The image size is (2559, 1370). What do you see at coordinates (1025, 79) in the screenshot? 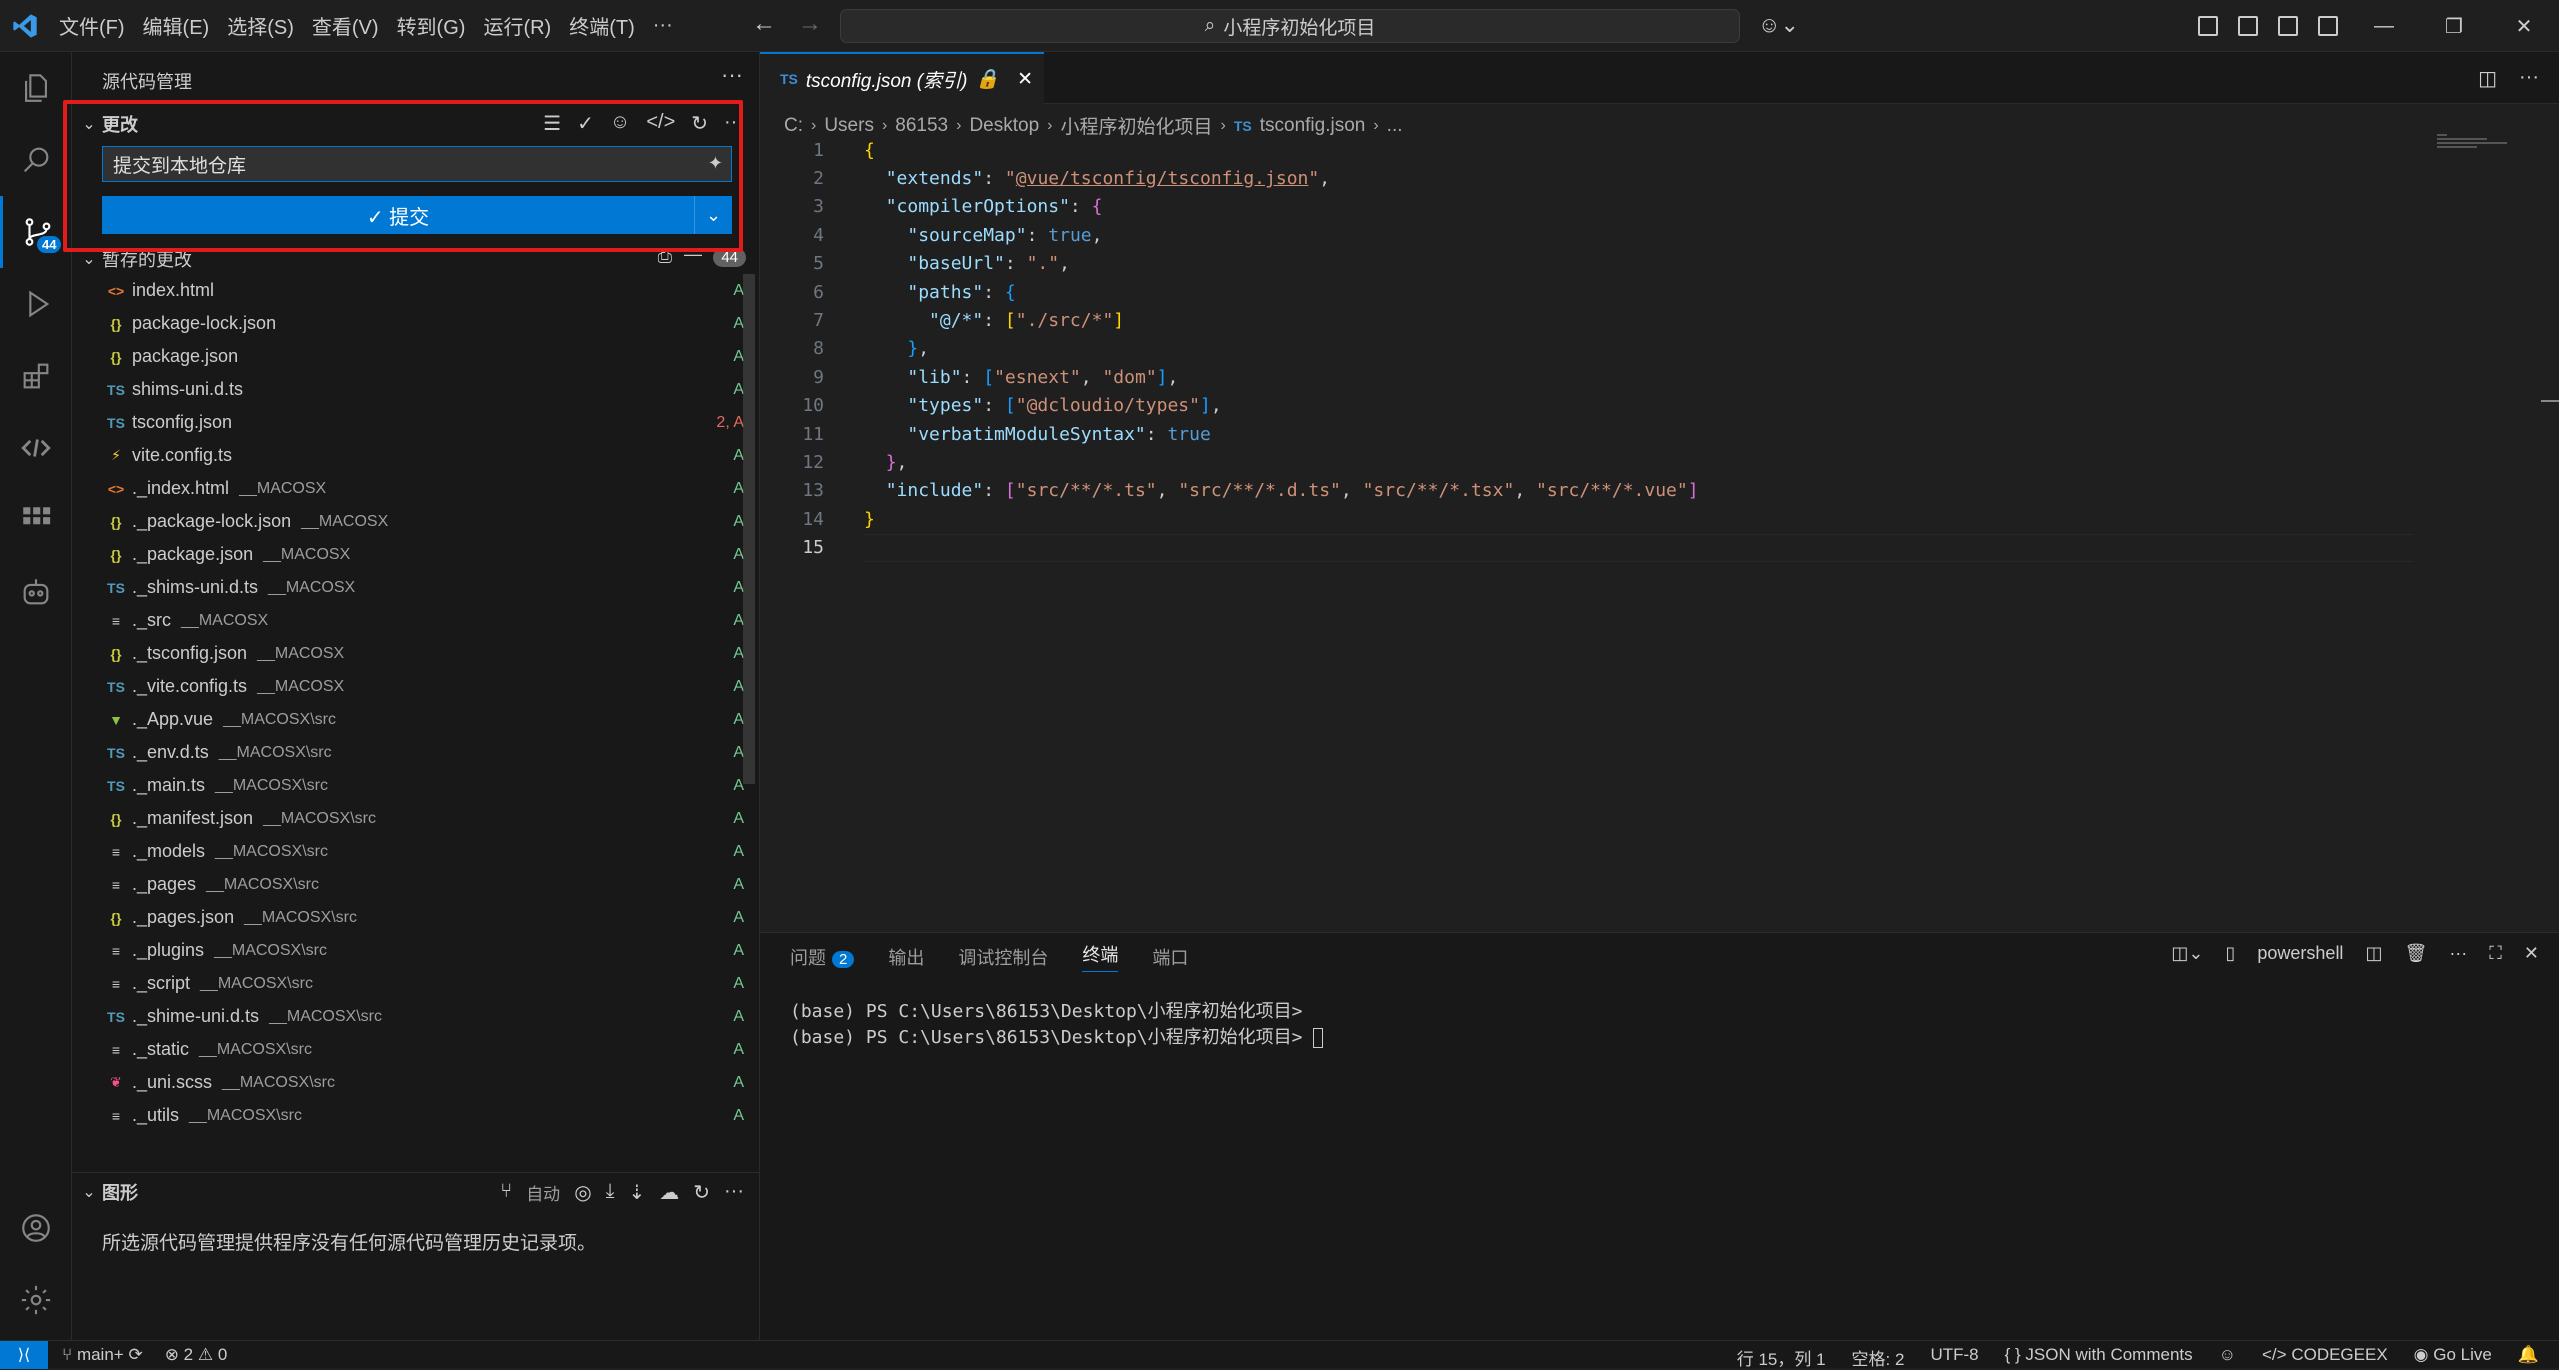
I see `tab-close-icon: ✕` at bounding box center [1025, 79].